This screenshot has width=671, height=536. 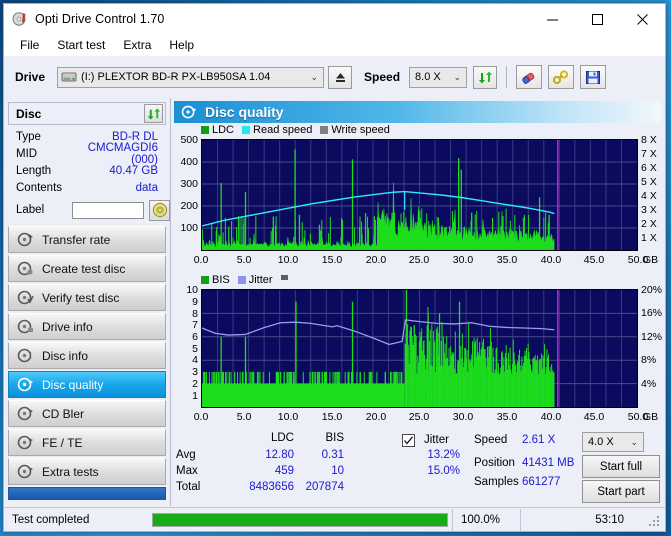 I want to click on speed-select: 8.0 X ⌄, so click(x=438, y=77).